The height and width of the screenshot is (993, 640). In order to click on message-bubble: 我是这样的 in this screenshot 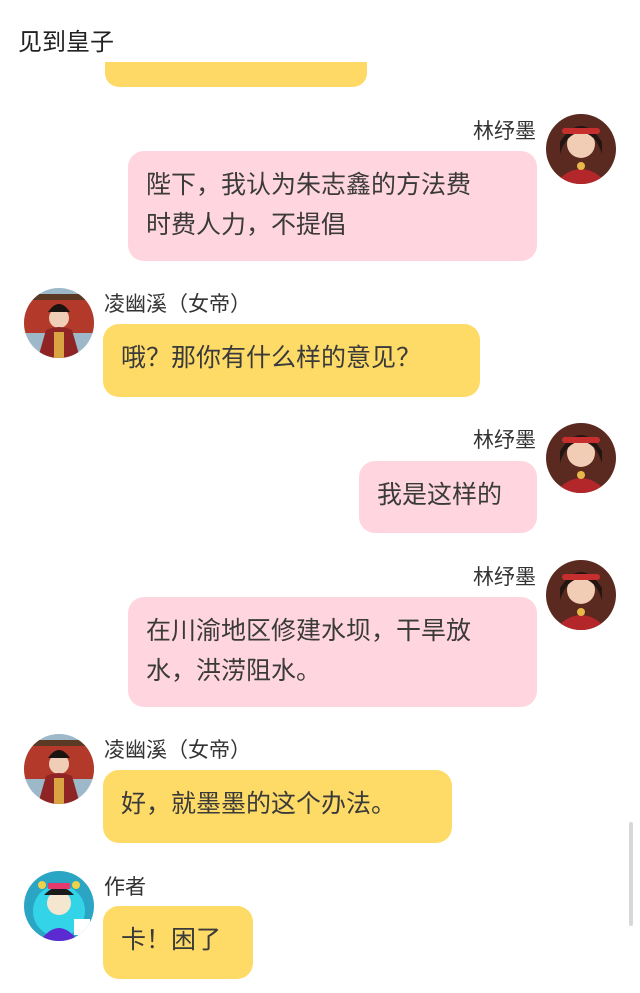, I will do `click(448, 497)`.